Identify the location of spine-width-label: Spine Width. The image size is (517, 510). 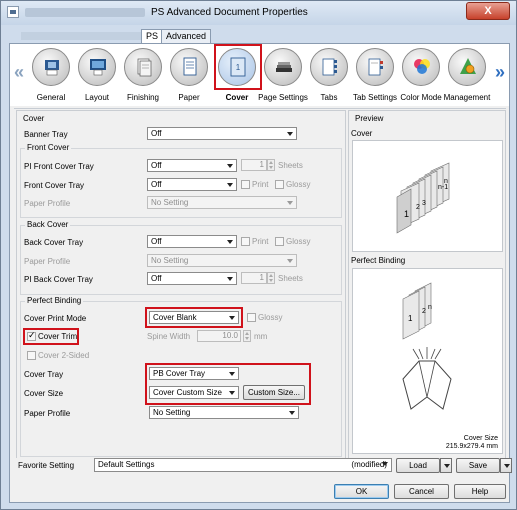
(169, 336).